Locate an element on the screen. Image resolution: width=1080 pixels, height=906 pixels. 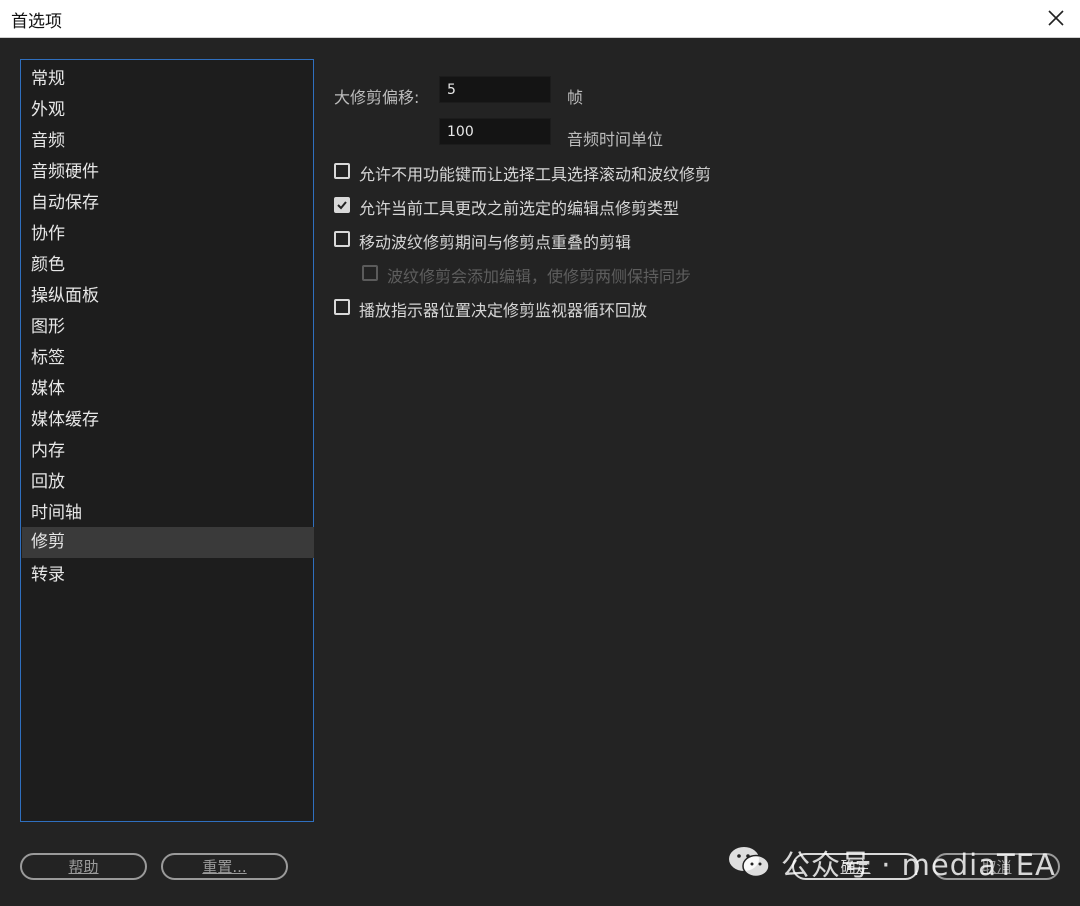
checkbox-playhead-loop is located at coordinates (342, 307).